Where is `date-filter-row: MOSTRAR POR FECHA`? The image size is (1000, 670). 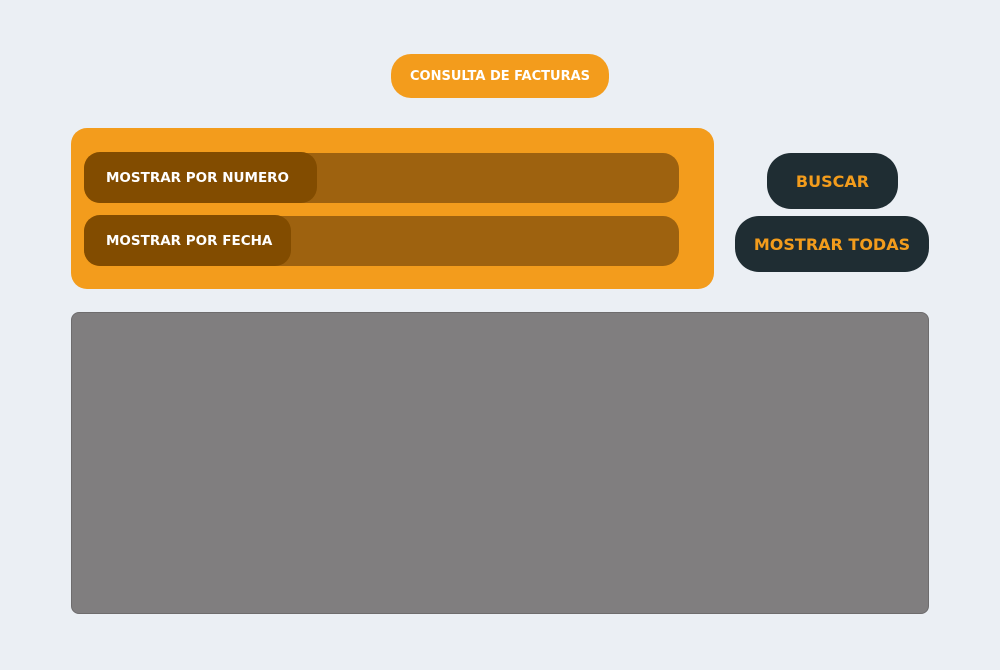 date-filter-row: MOSTRAR POR FECHA is located at coordinates (381, 240).